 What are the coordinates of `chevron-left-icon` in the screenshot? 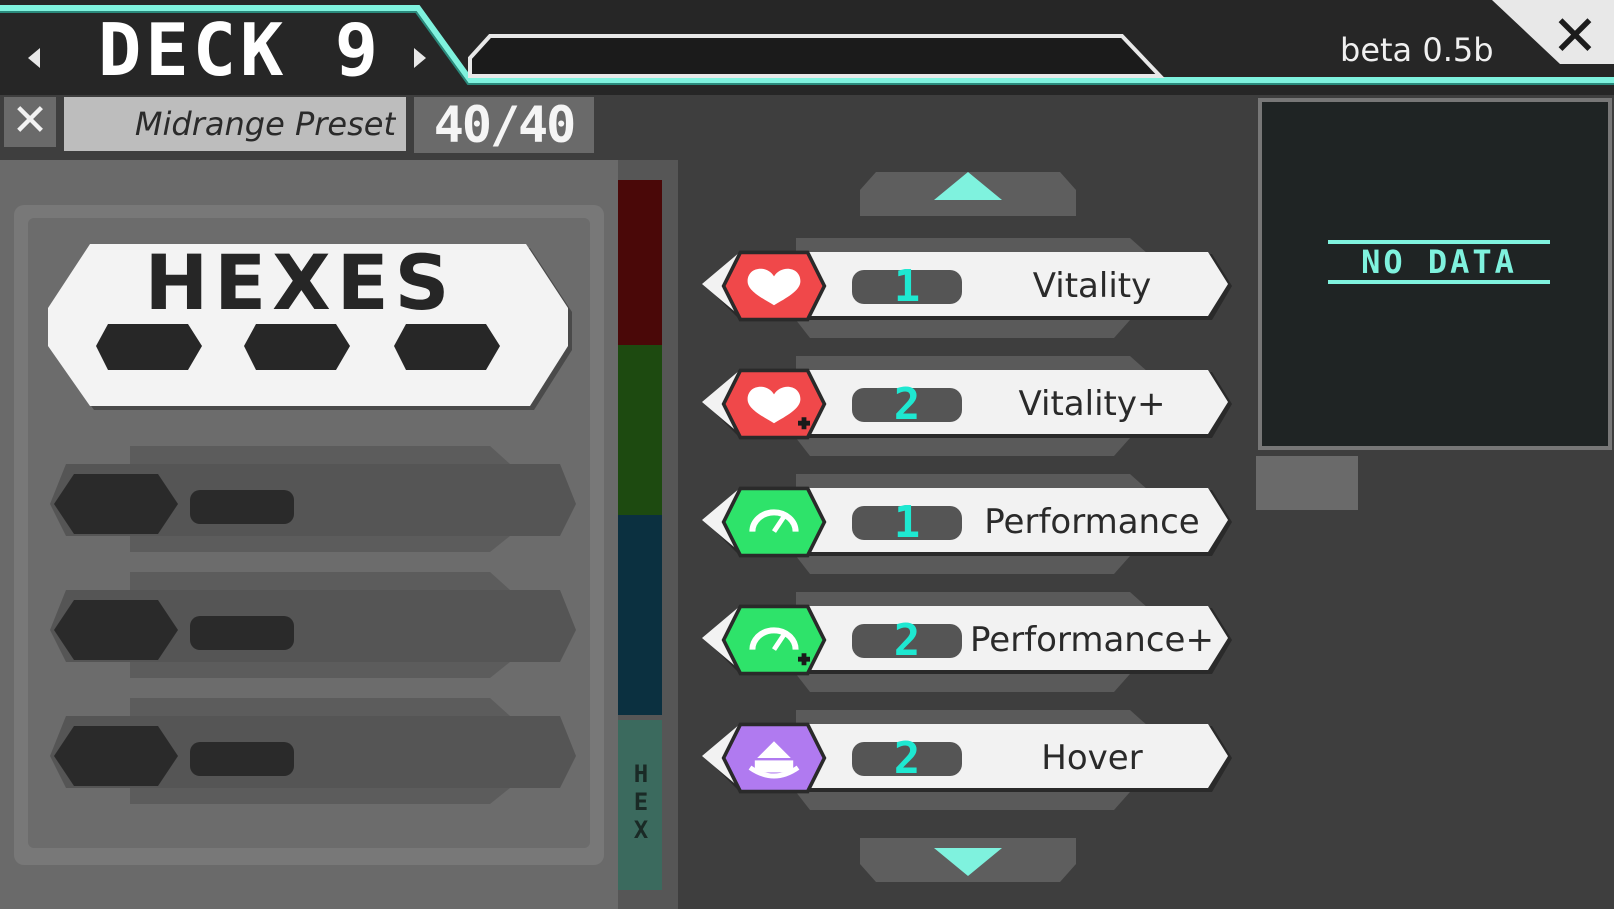 It's located at (34, 58).